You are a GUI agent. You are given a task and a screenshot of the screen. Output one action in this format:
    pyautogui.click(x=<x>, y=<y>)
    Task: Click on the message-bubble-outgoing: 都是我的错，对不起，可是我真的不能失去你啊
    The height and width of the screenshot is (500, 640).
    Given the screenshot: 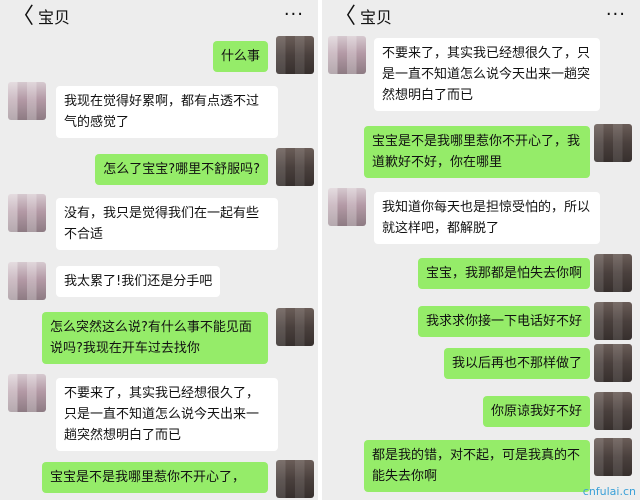 What is the action you would take?
    pyautogui.click(x=477, y=466)
    